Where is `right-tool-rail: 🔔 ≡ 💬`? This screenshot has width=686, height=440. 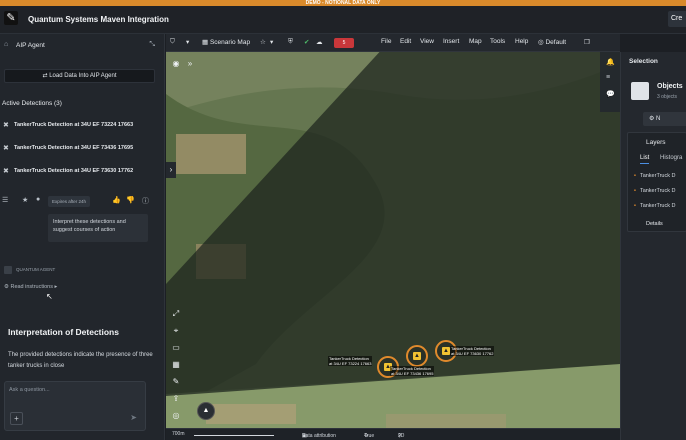 right-tool-rail: 🔔 ≡ 💬 is located at coordinates (610, 82).